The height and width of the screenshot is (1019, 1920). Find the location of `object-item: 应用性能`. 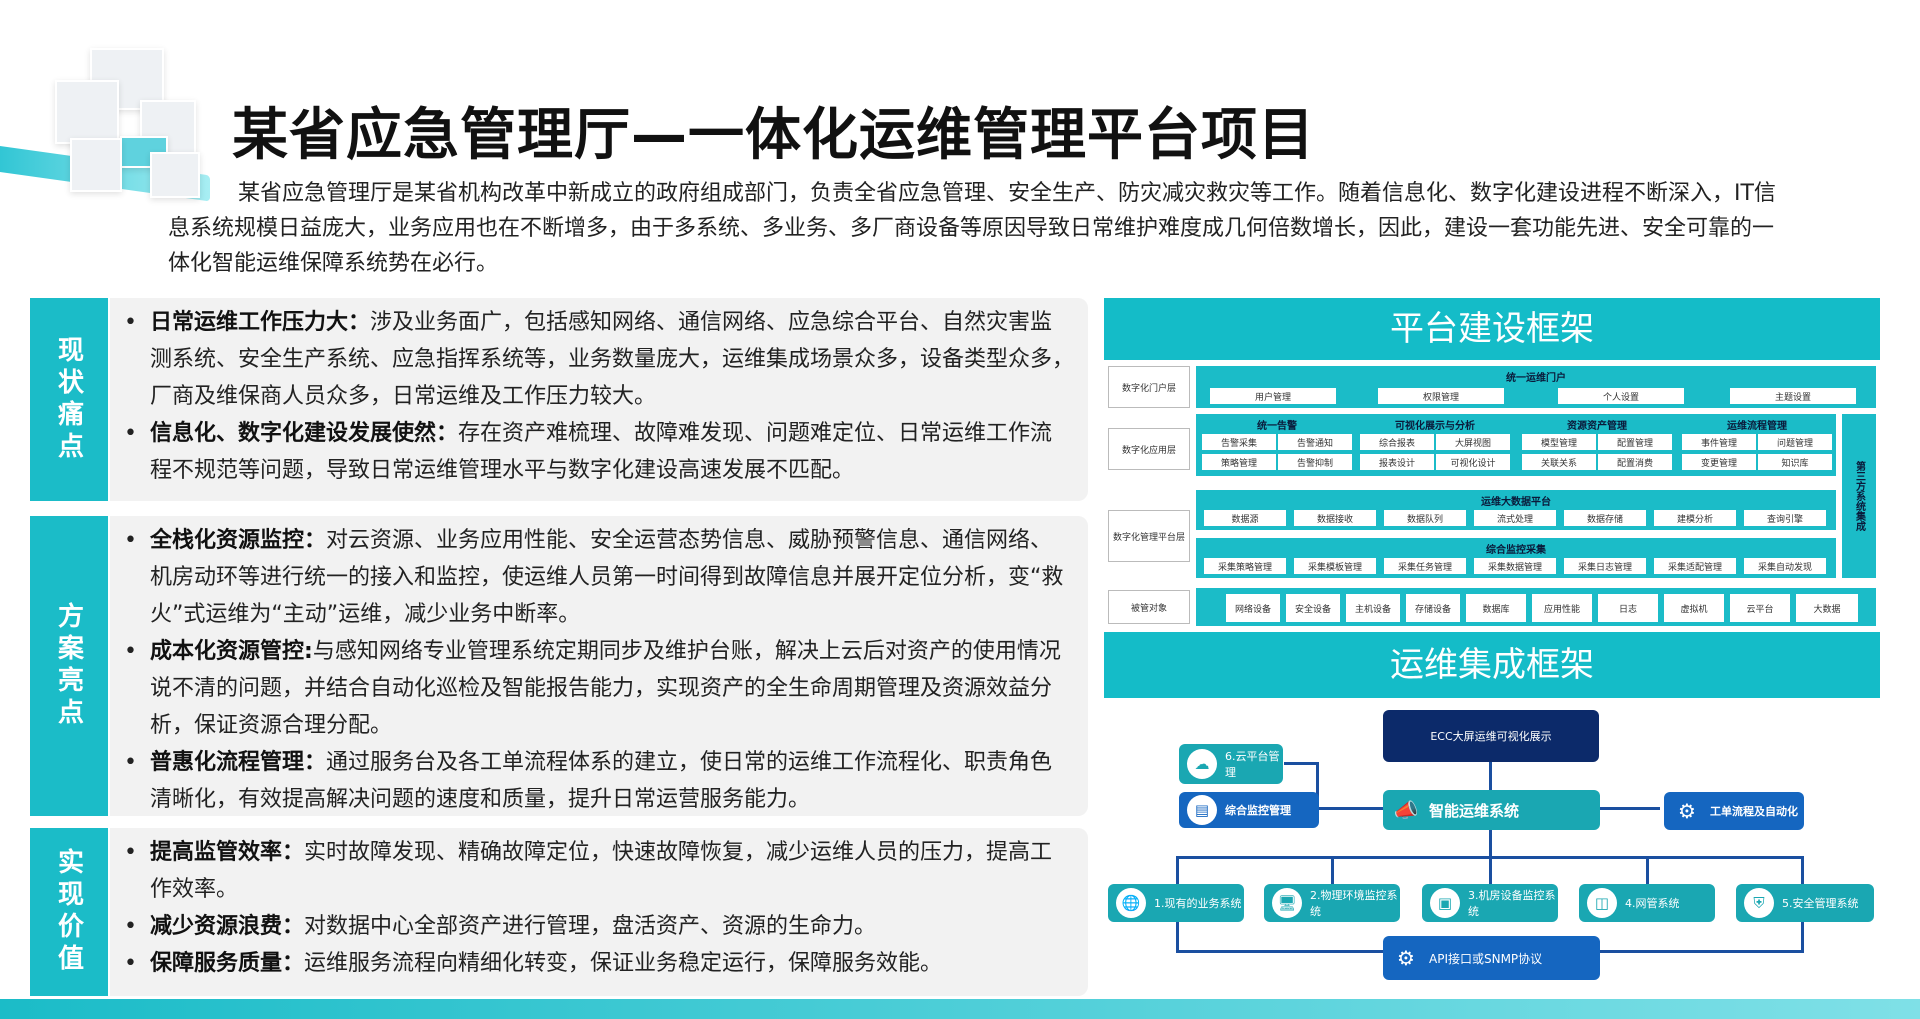

object-item: 应用性能 is located at coordinates (1562, 608).